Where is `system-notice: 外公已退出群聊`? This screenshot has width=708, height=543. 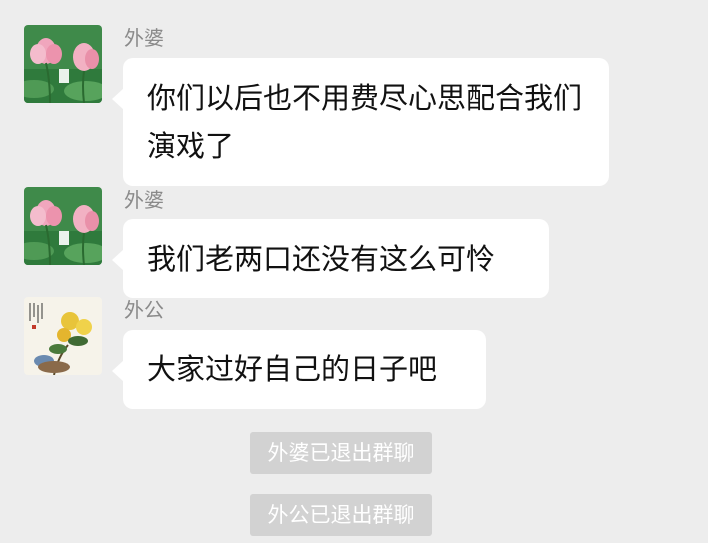
system-notice: 外公已退出群聊 is located at coordinates (341, 515).